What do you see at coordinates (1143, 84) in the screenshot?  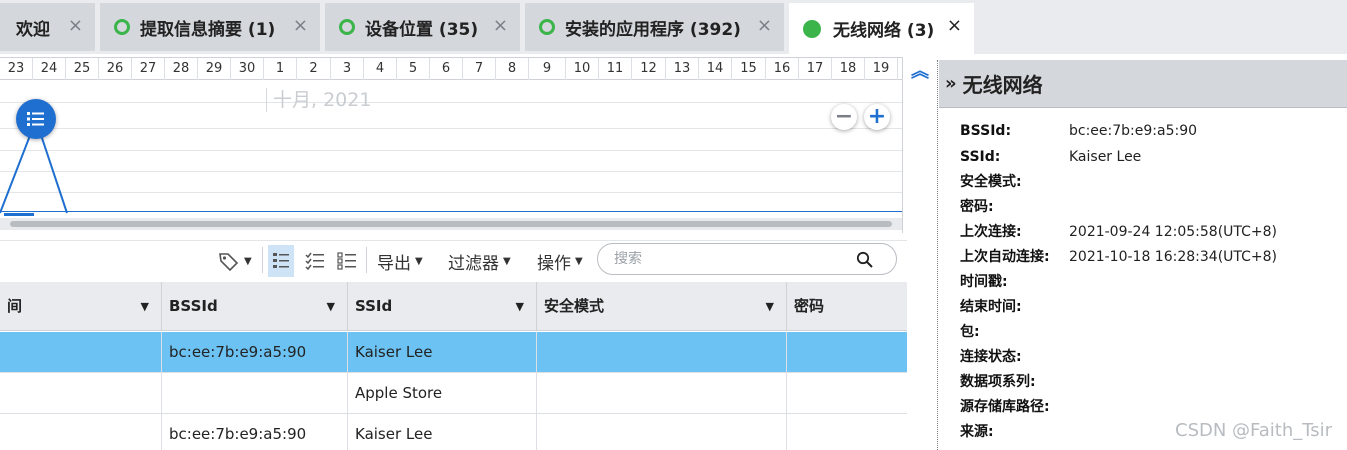 I see `detail-panel-header: » 无线网络` at bounding box center [1143, 84].